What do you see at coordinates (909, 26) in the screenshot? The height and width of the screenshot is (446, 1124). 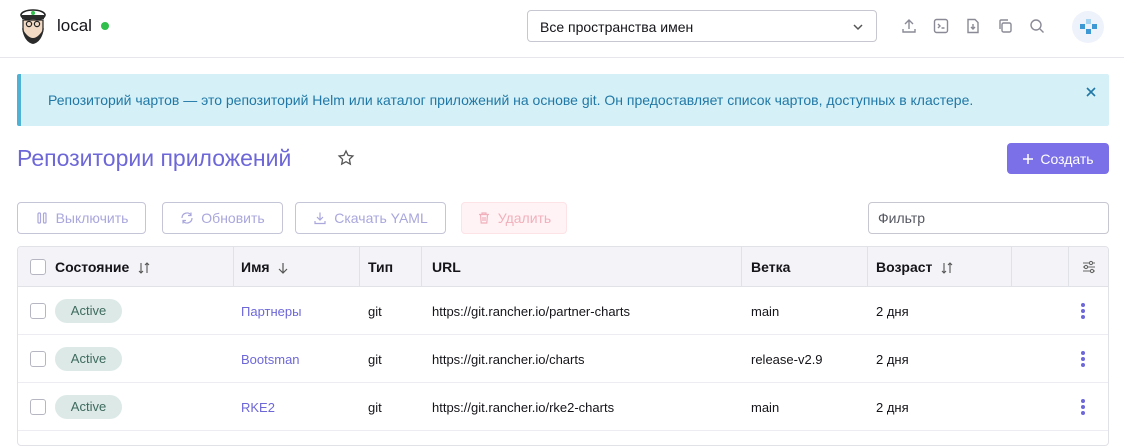 I see `upload-icon` at bounding box center [909, 26].